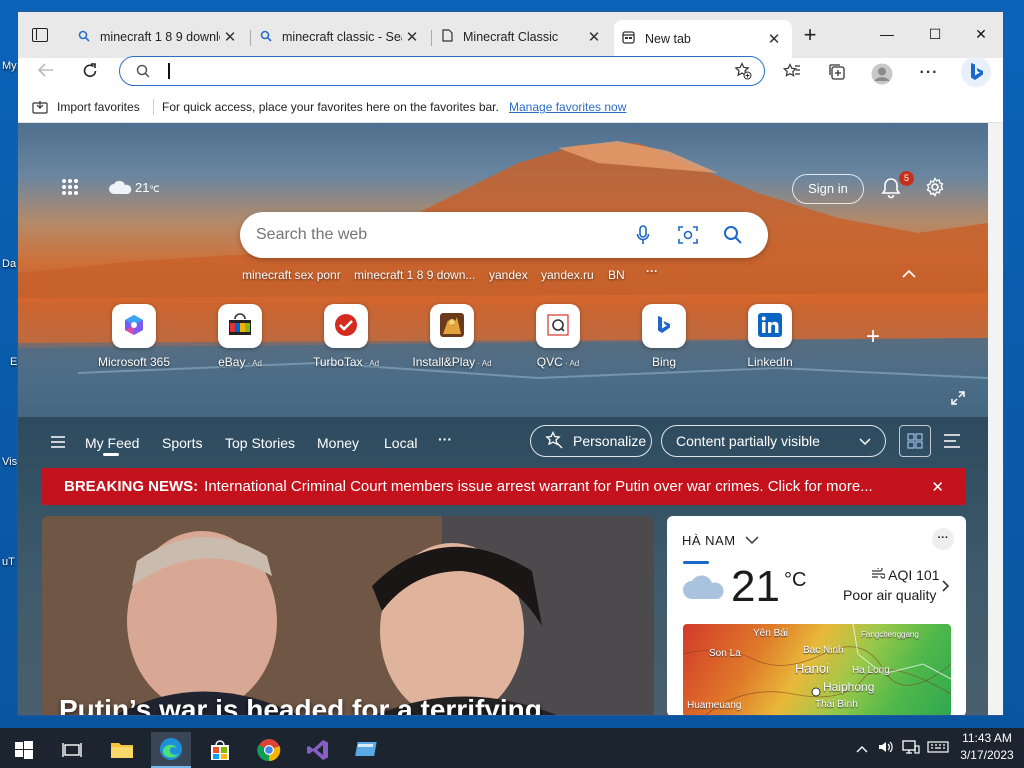  I want to click on list-layout-icon, so click(952, 442).